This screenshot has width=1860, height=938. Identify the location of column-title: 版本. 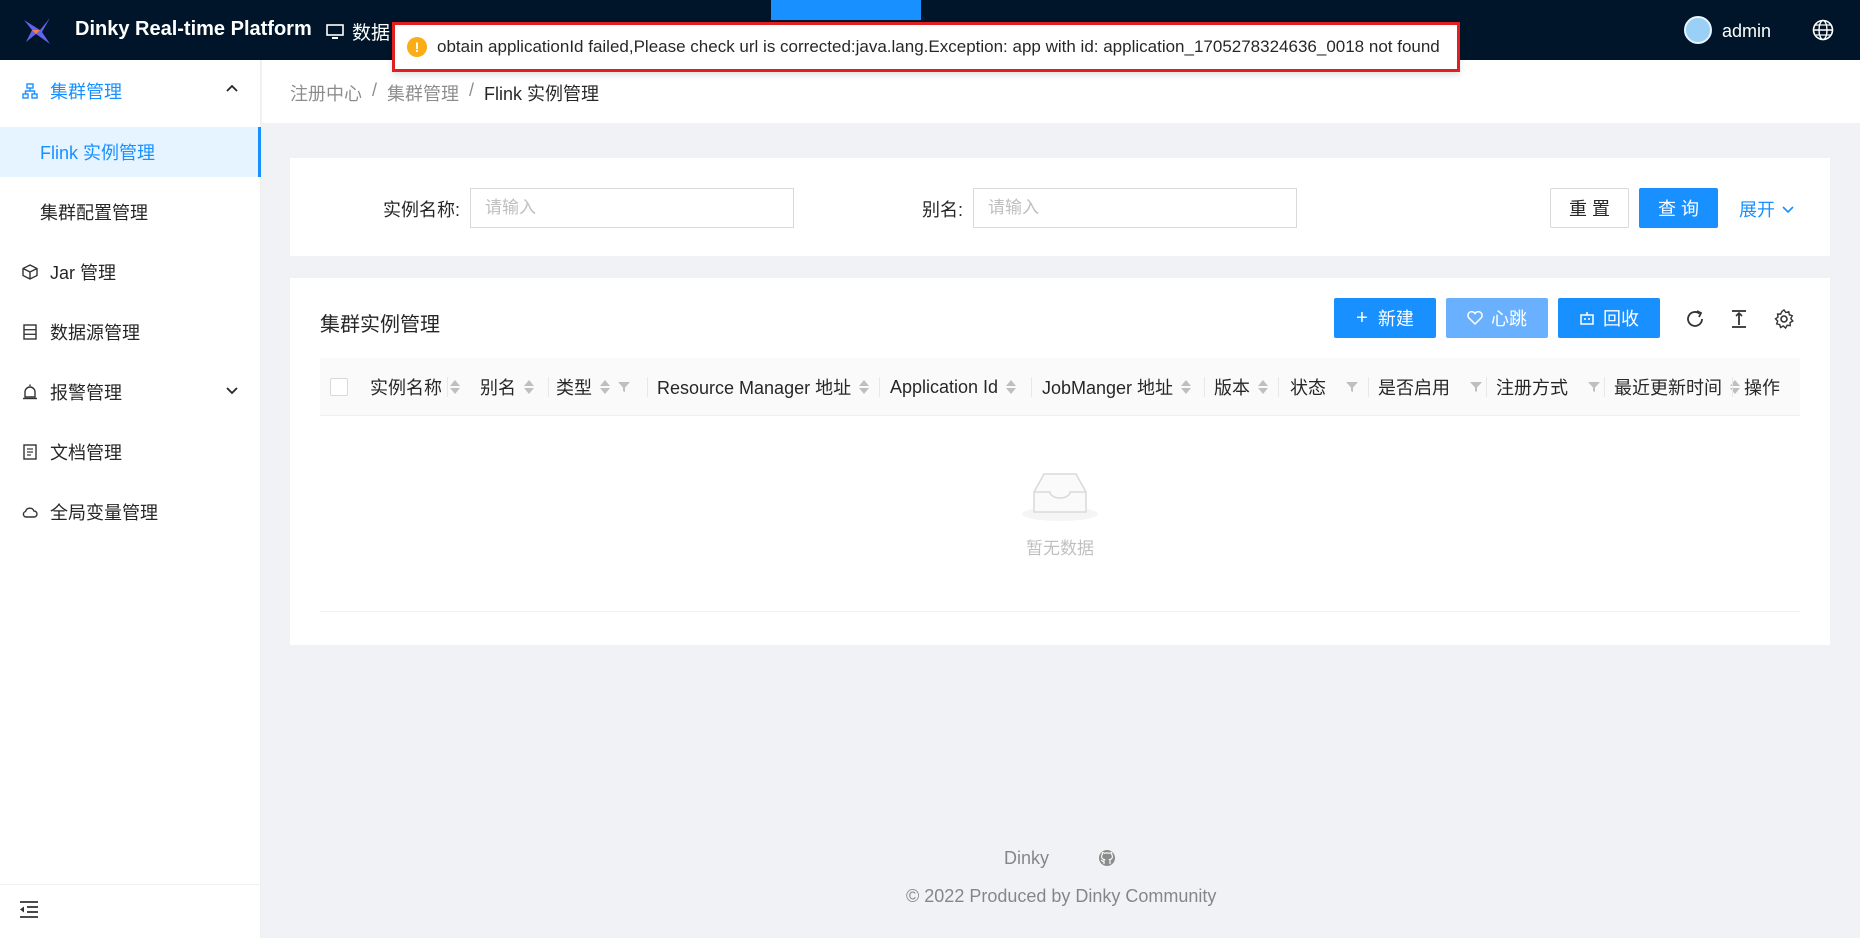
(1232, 388).